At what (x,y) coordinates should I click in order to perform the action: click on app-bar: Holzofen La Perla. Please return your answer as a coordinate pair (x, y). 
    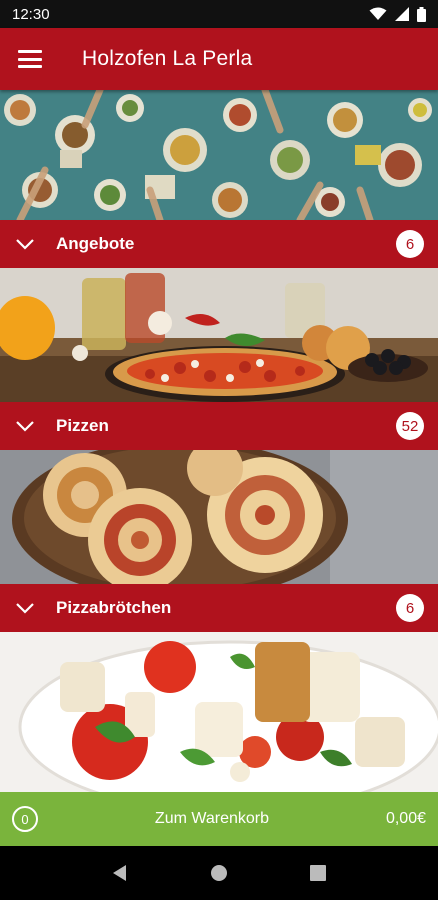
    Looking at the image, I should click on (219, 59).